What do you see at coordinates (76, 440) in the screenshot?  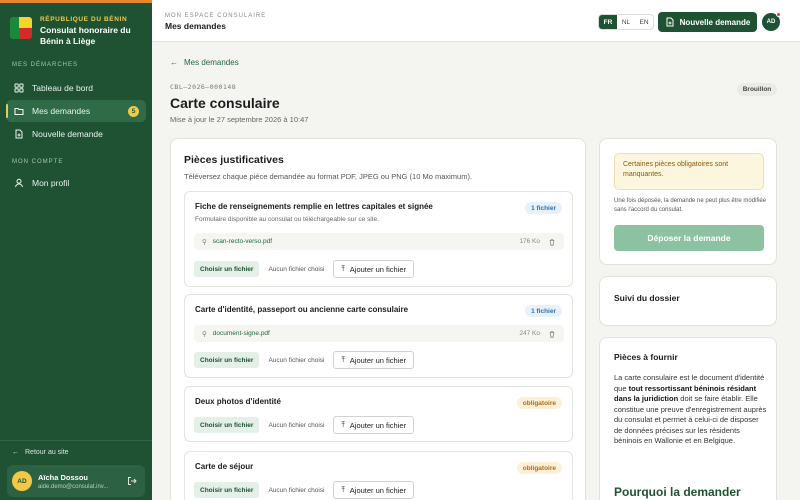 I see `divider` at bounding box center [76, 440].